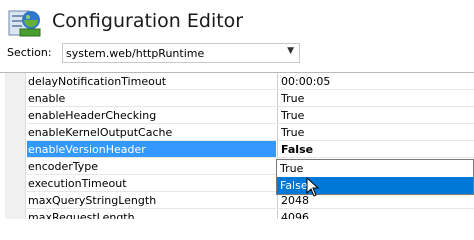  What do you see at coordinates (151, 214) in the screenshot?
I see `property-name: maxRequestLength` at bounding box center [151, 214].